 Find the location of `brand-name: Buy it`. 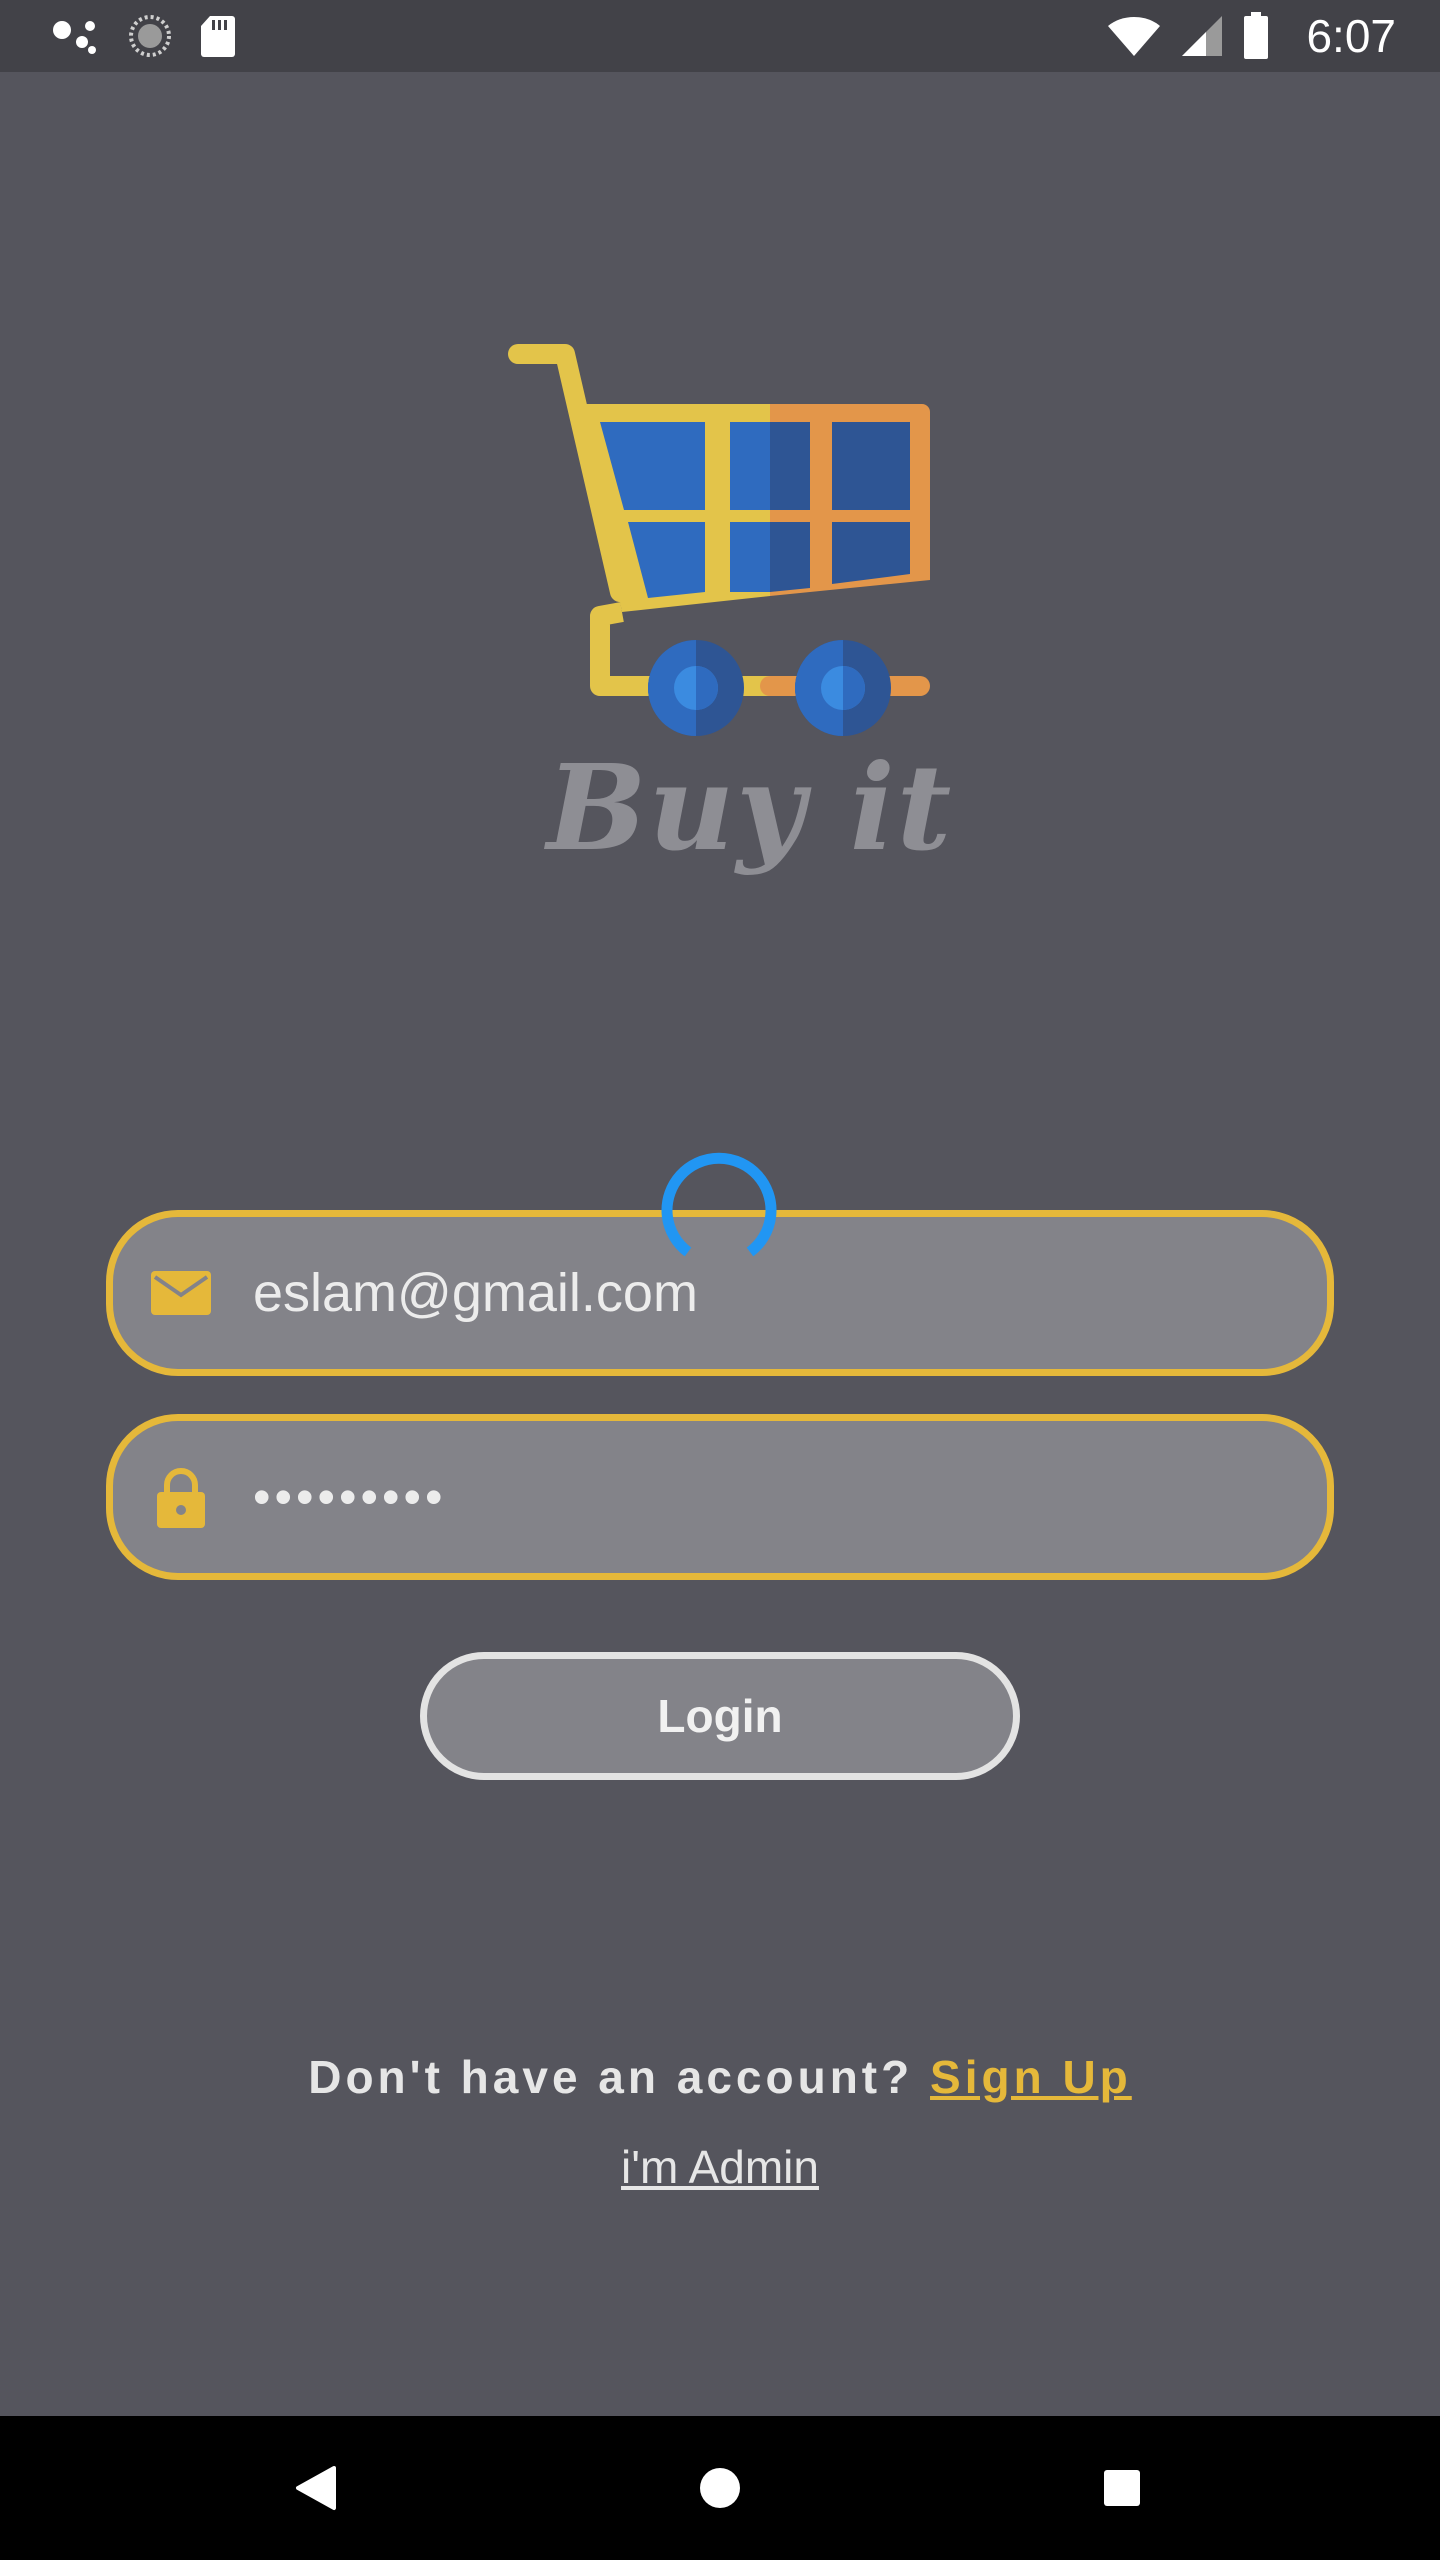

brand-name: Buy it is located at coordinates (750, 807).